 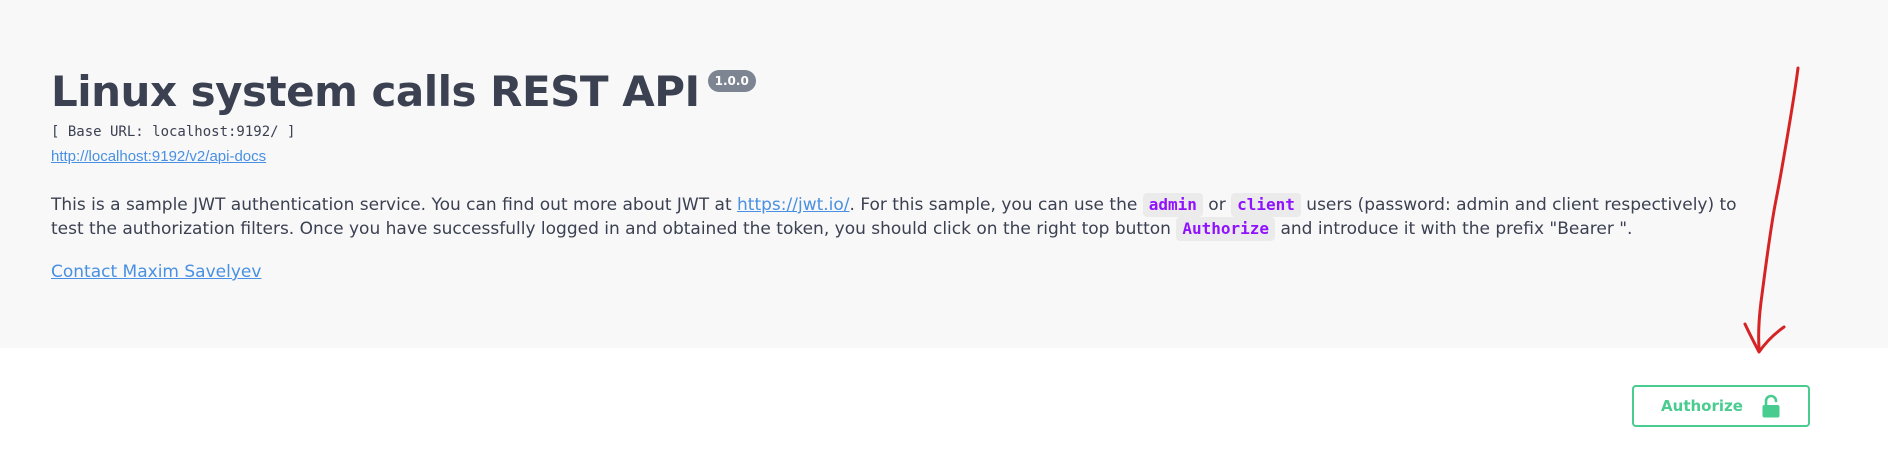 I want to click on title-row: Linux system calls REST API 1.0.0, so click(x=403, y=92).